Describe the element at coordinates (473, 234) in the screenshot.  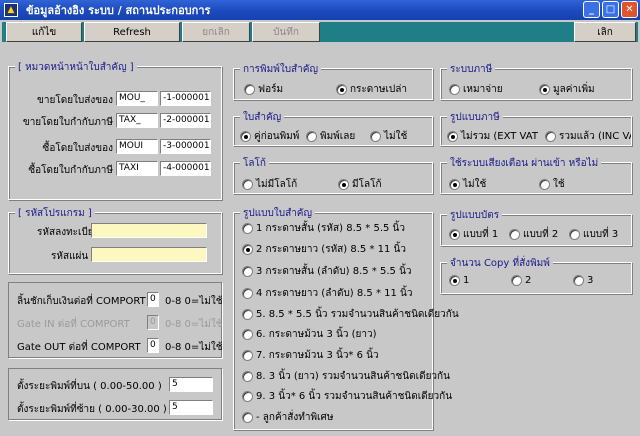
I see `card-format-option: แบบที่ 1` at that location.